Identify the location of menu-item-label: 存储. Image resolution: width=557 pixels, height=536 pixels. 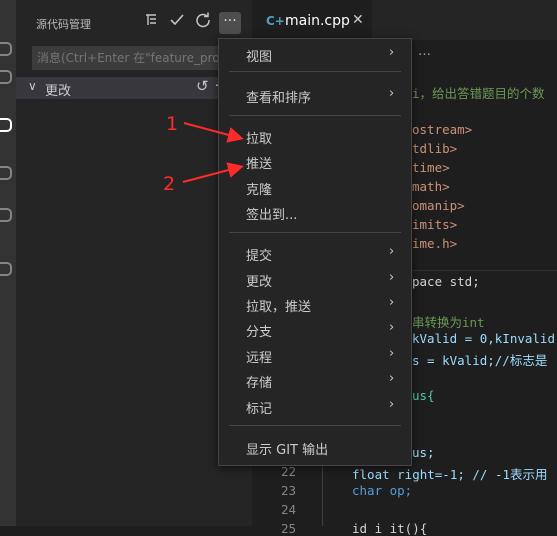
(259, 383).